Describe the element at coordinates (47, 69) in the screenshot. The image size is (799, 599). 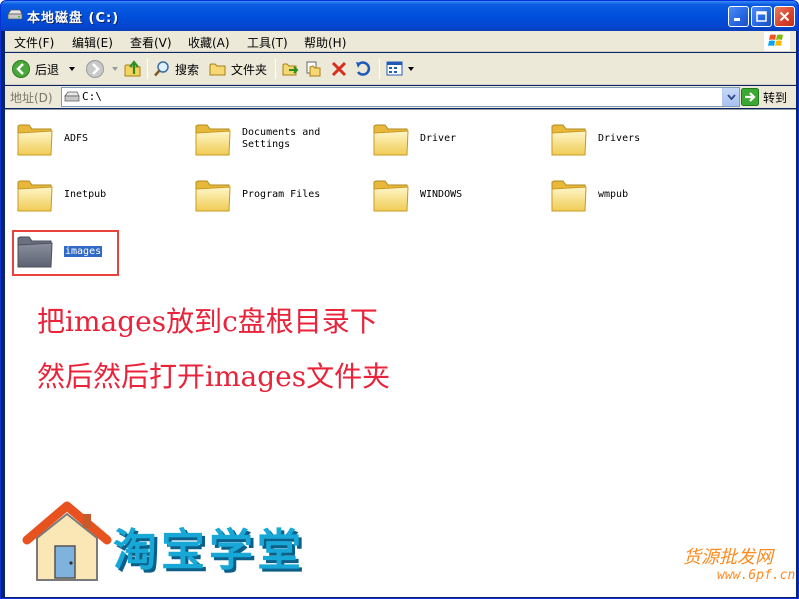
I see `back-label: 后退` at that location.